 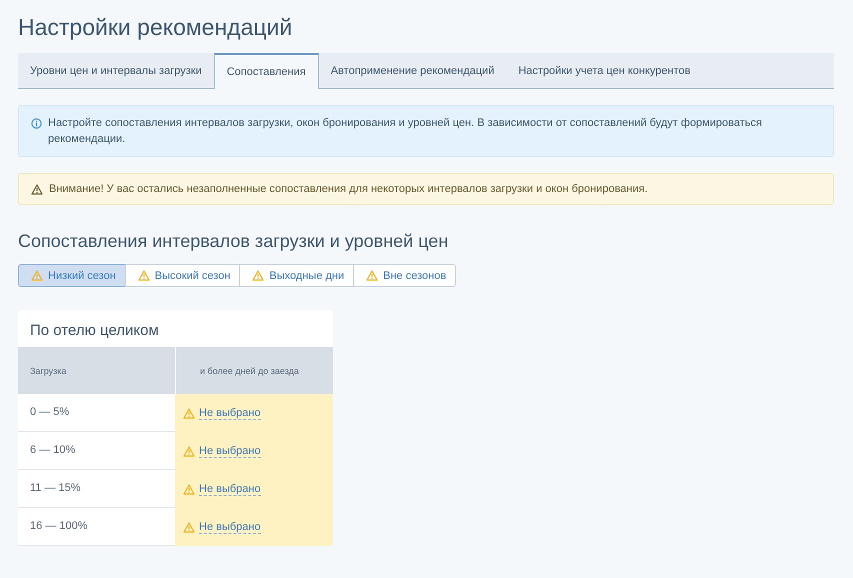 I want to click on card-title: По отелю целиком, so click(x=94, y=331).